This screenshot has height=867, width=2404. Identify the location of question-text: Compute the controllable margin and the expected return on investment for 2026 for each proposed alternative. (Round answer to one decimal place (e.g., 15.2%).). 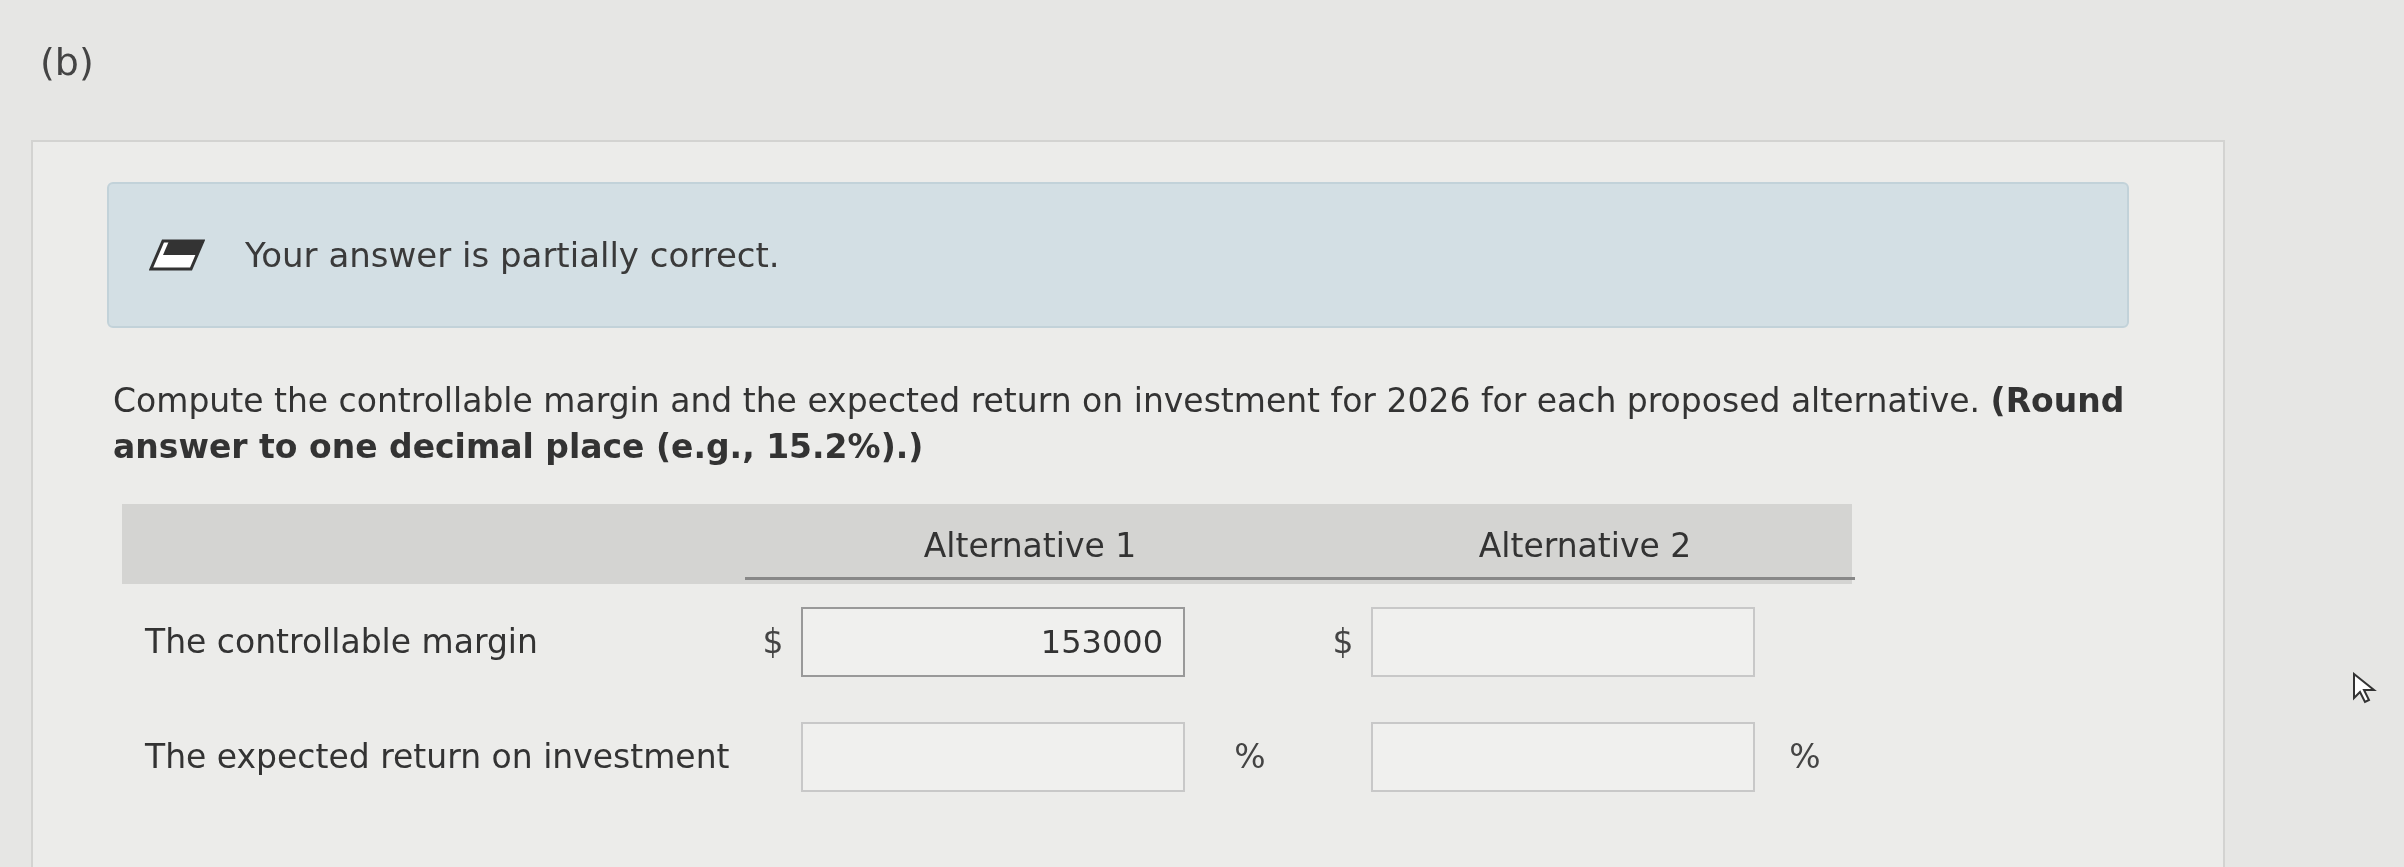
(1119, 424).